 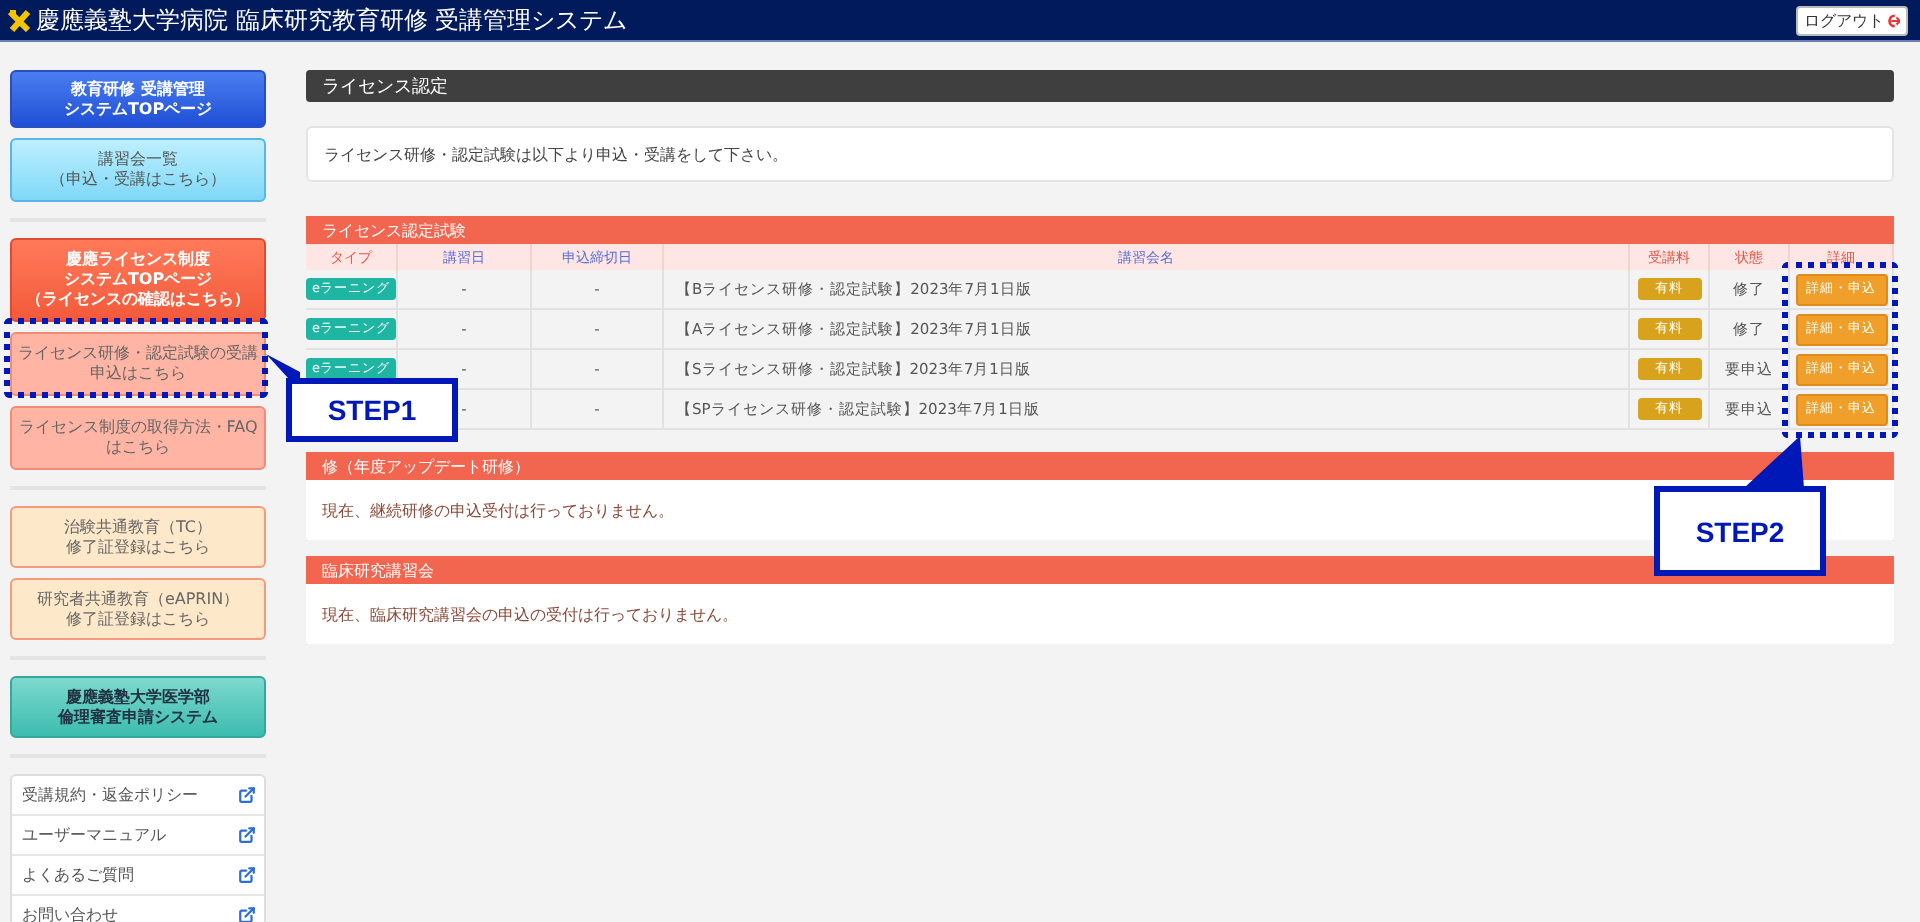 What do you see at coordinates (138, 796) in the screenshot?
I see `sidebar-link: 受講規約・返金ポリシー` at bounding box center [138, 796].